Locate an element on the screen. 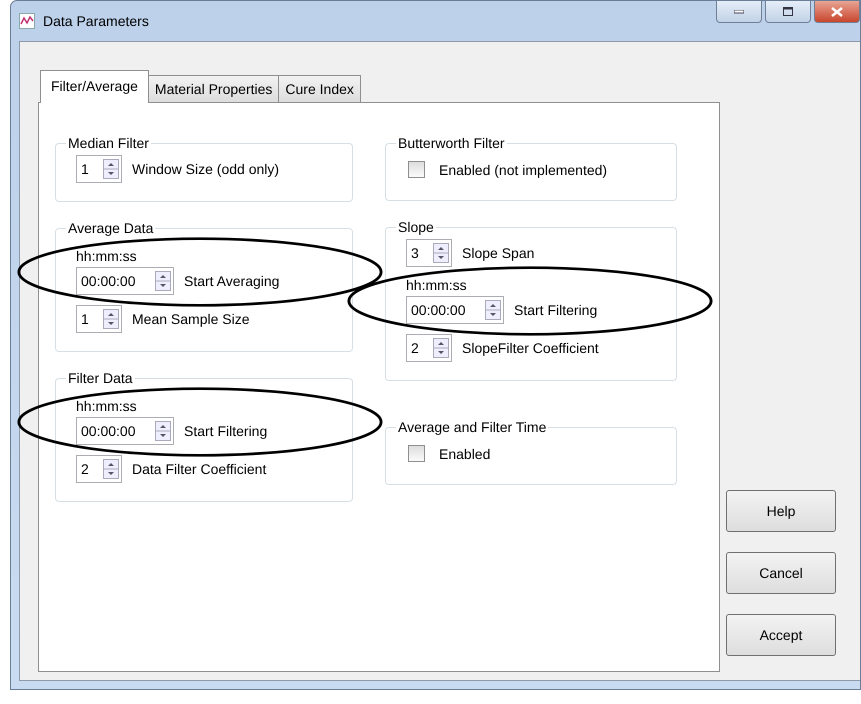  group-title: Median Filter is located at coordinates (108, 143).